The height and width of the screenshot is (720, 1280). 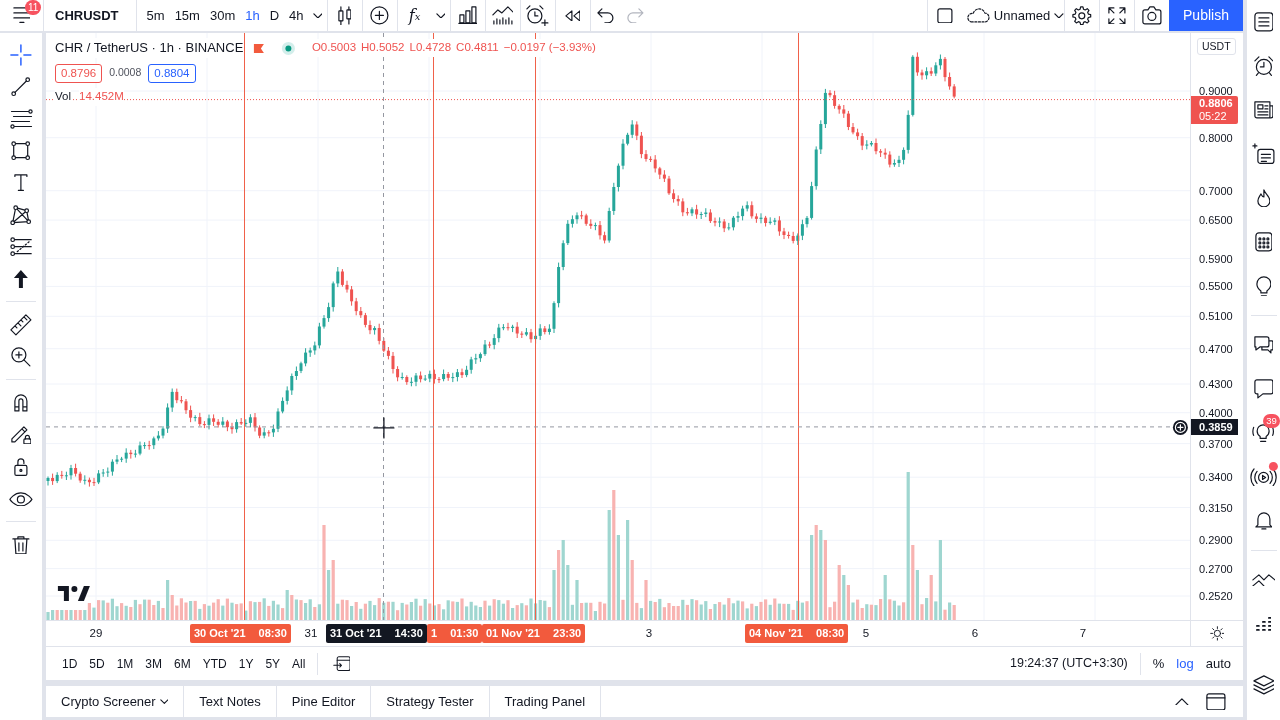 I want to click on date-range-button: 6M, so click(x=182, y=663).